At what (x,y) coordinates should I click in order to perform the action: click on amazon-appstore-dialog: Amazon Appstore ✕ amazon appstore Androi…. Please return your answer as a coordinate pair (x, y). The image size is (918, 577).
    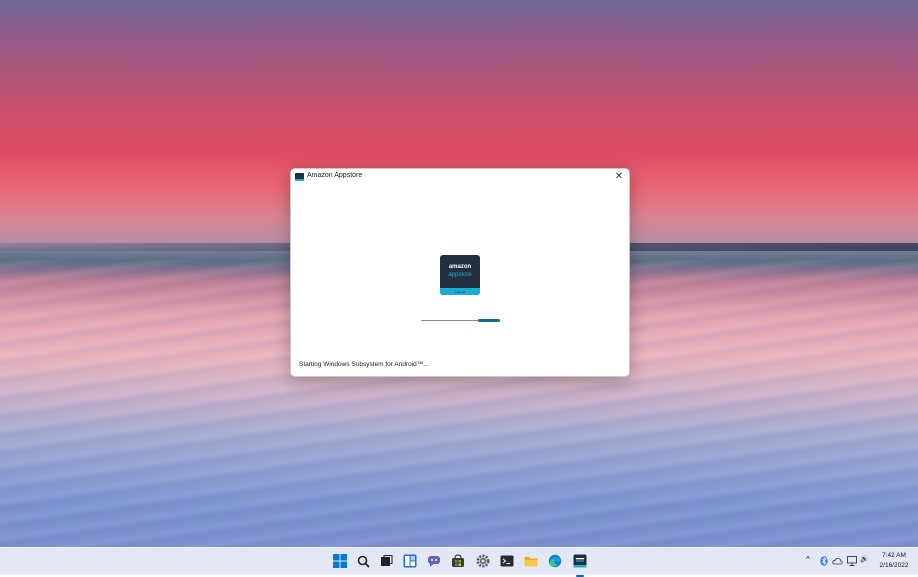
    Looking at the image, I should click on (460, 272).